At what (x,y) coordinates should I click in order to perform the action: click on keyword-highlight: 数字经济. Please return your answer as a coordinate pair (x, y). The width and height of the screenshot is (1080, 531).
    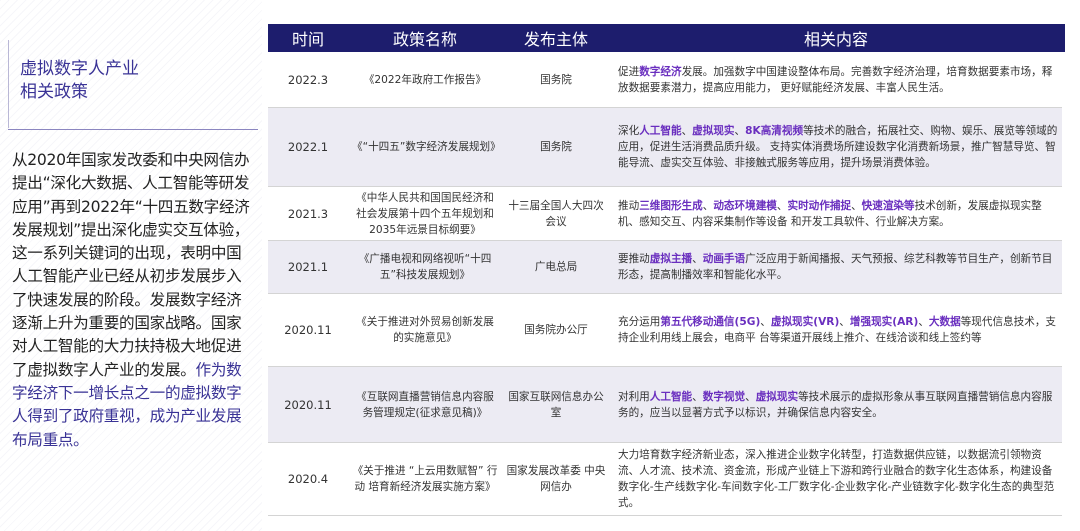
    Looking at the image, I should click on (660, 71).